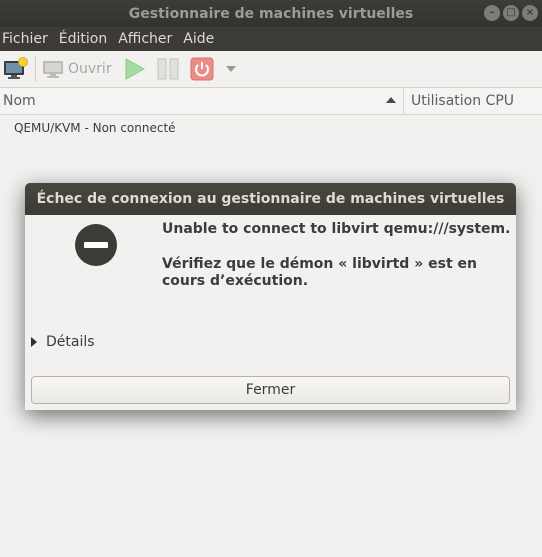 The width and height of the screenshot is (542, 557). What do you see at coordinates (270, 390) in the screenshot?
I see `close-dialog-button: Fermer` at bounding box center [270, 390].